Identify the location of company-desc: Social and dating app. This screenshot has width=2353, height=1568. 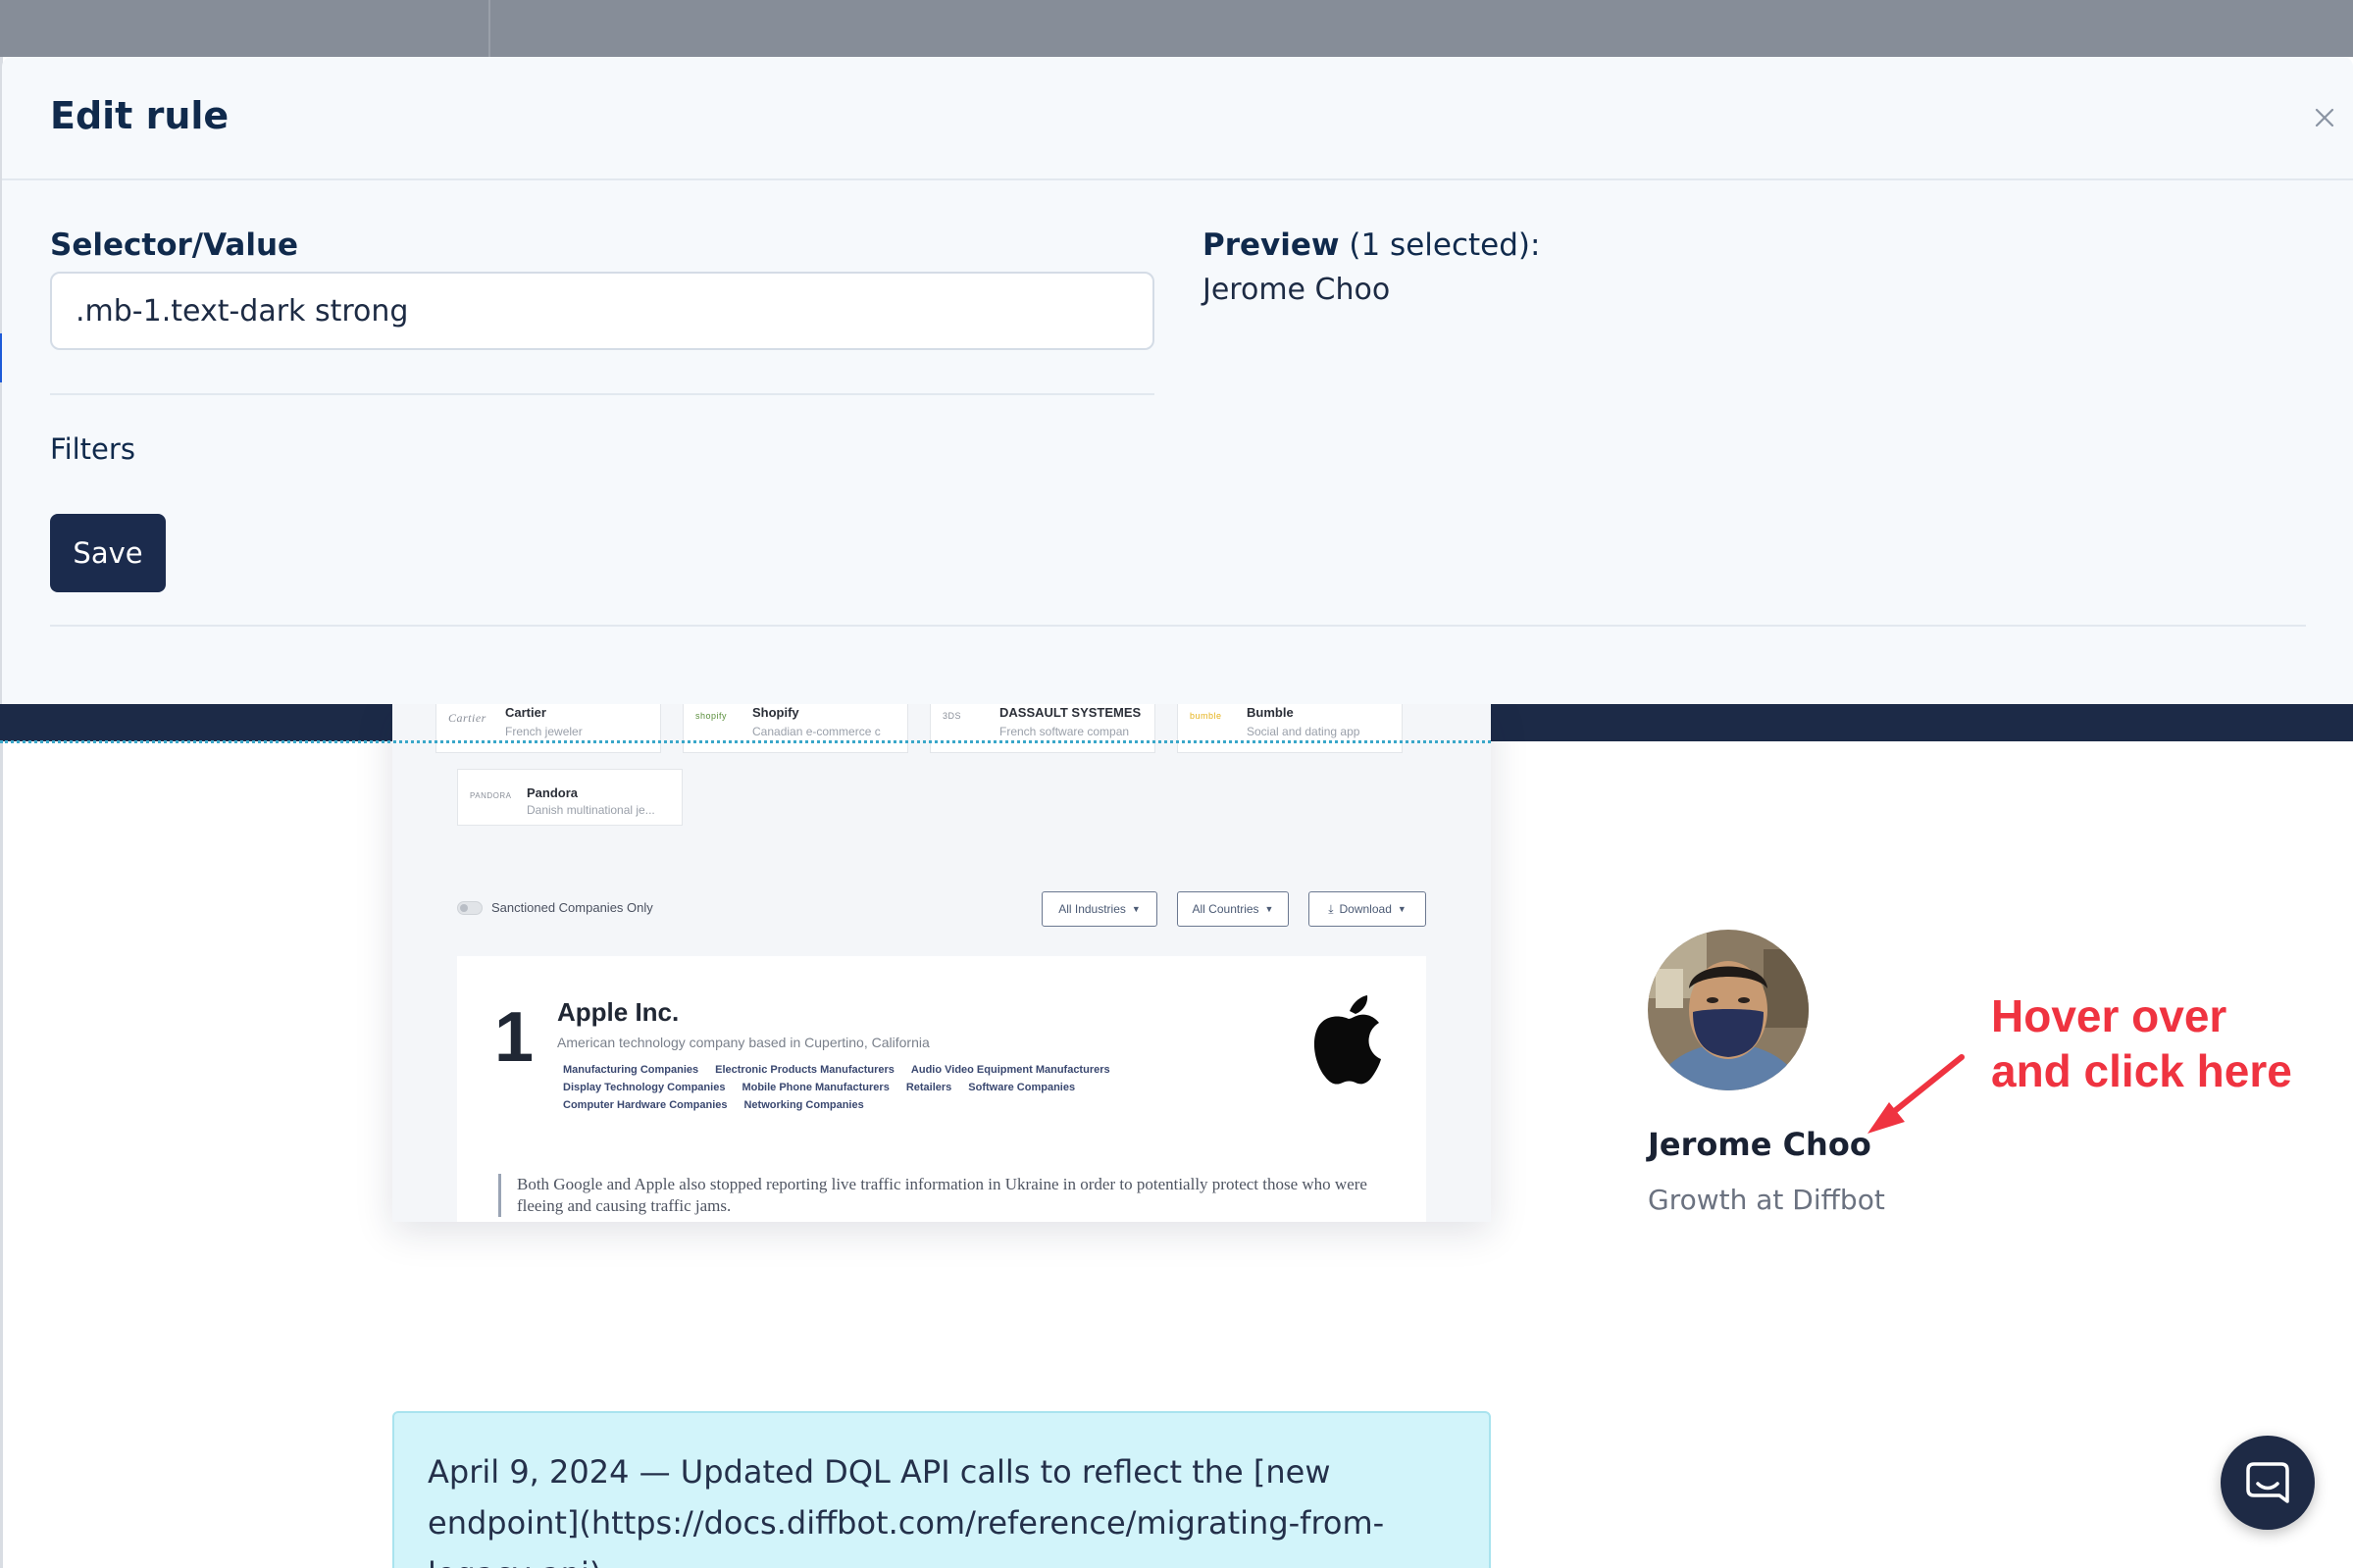
(1303, 731).